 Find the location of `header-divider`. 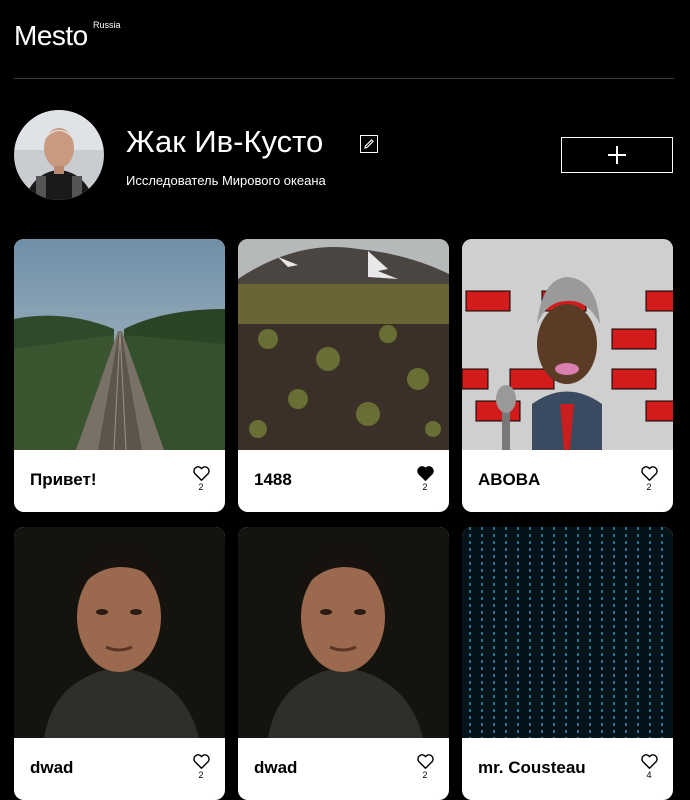

header-divider is located at coordinates (344, 78).